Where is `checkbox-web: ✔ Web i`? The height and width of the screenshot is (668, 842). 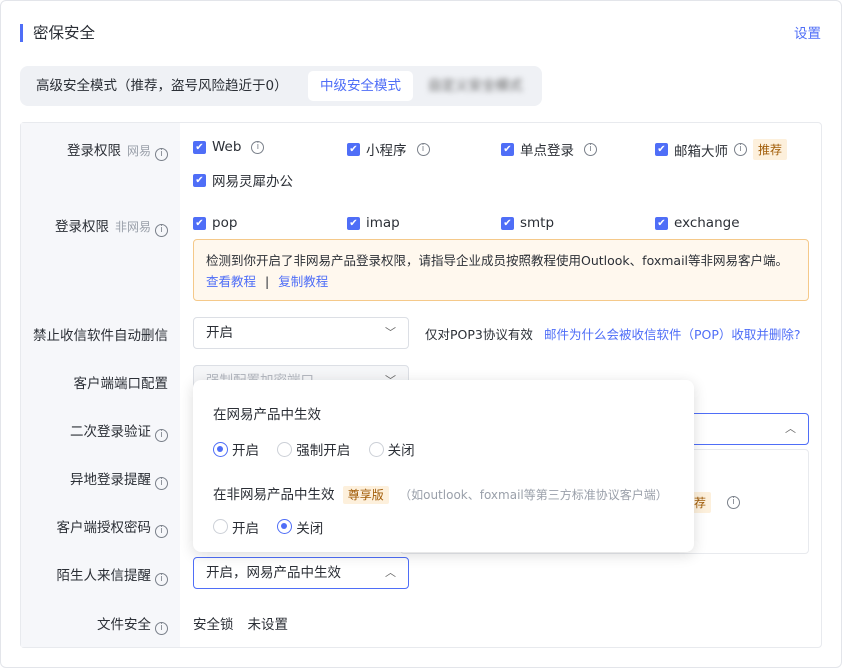 checkbox-web: ✔ Web i is located at coordinates (229, 147).